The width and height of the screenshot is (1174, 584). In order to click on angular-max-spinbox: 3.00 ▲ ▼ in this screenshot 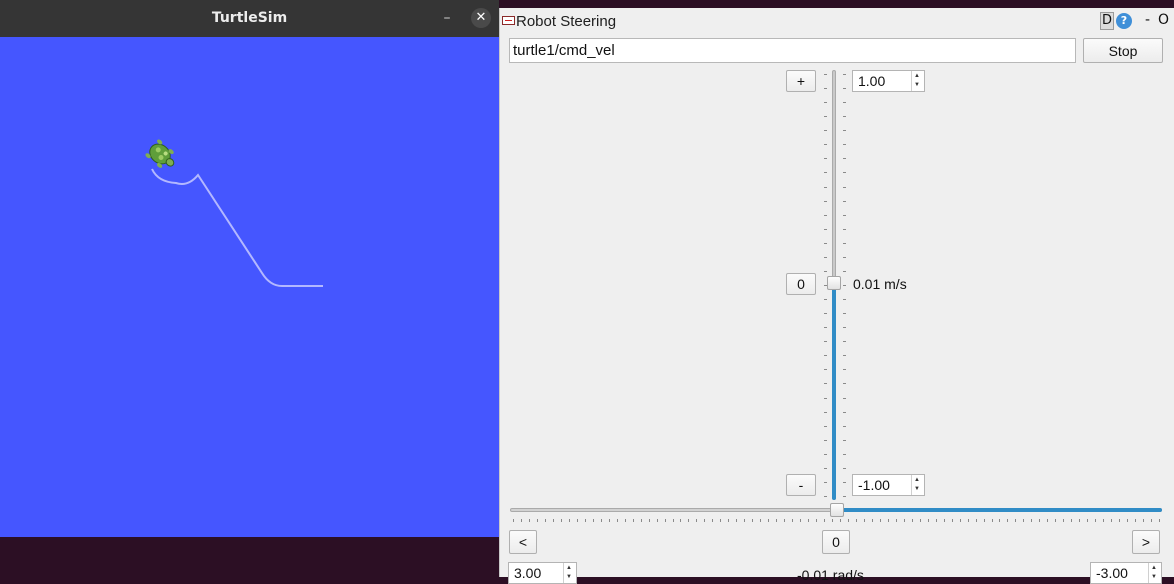, I will do `click(542, 573)`.